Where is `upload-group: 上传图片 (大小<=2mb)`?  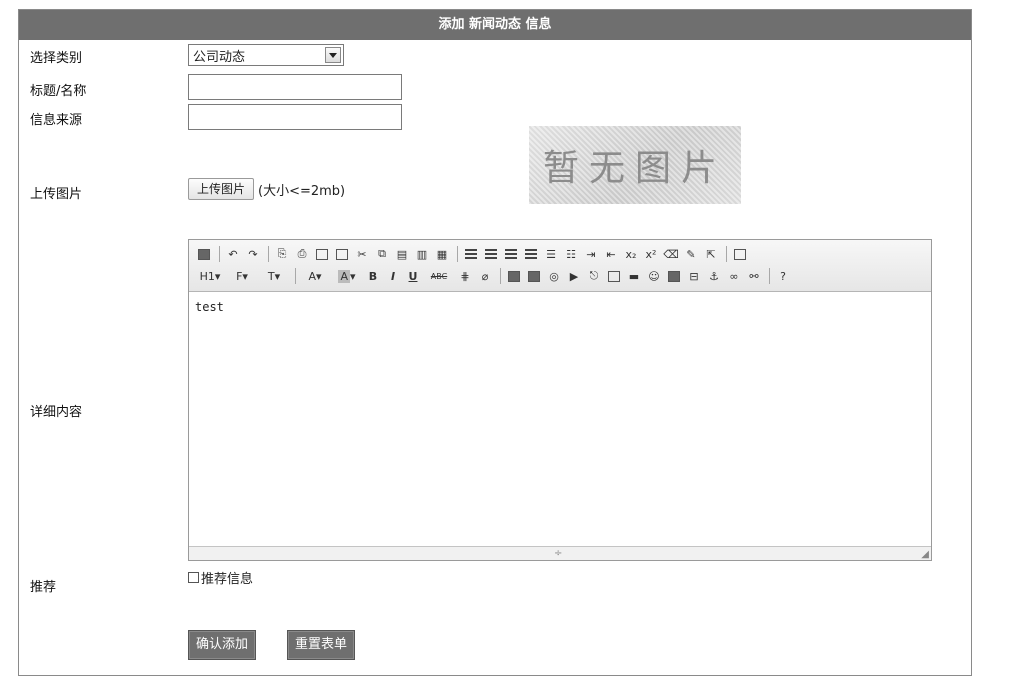
upload-group: 上传图片 (大小<=2mb) is located at coordinates (266, 189).